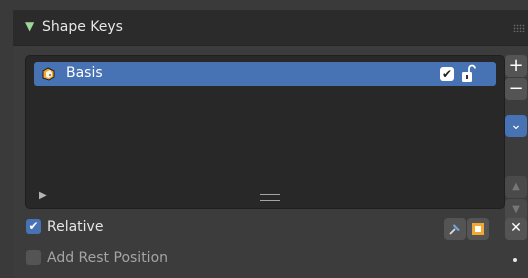 The width and height of the screenshot is (528, 278). I want to click on drag-grip-icon, so click(519, 28).